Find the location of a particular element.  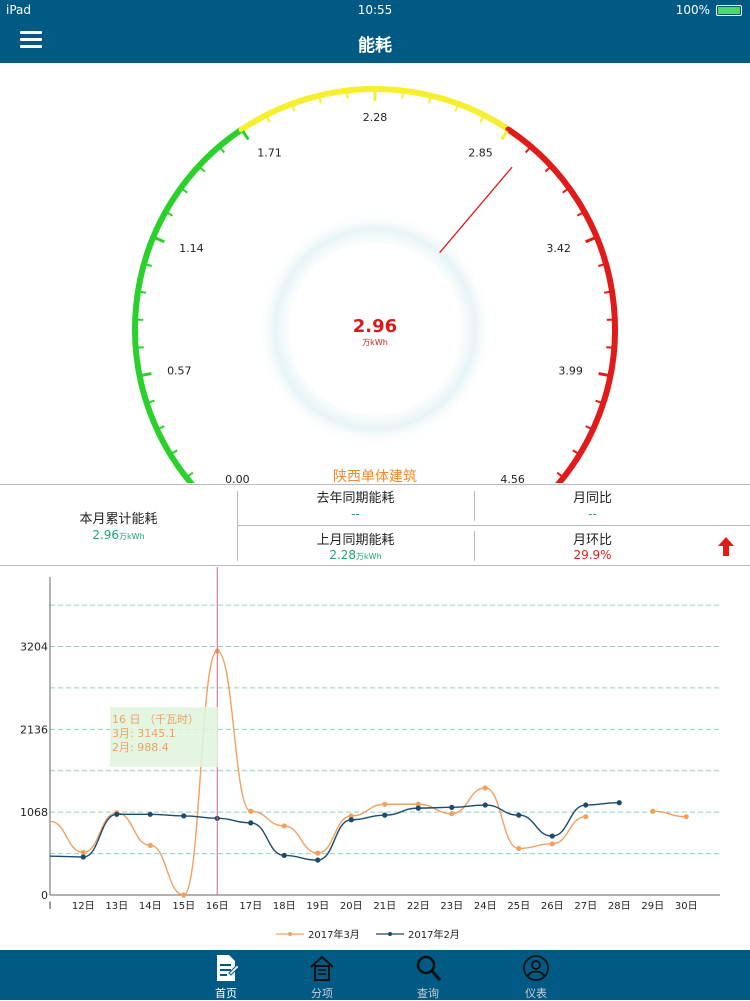

home-document-icon is located at coordinates (226, 968).